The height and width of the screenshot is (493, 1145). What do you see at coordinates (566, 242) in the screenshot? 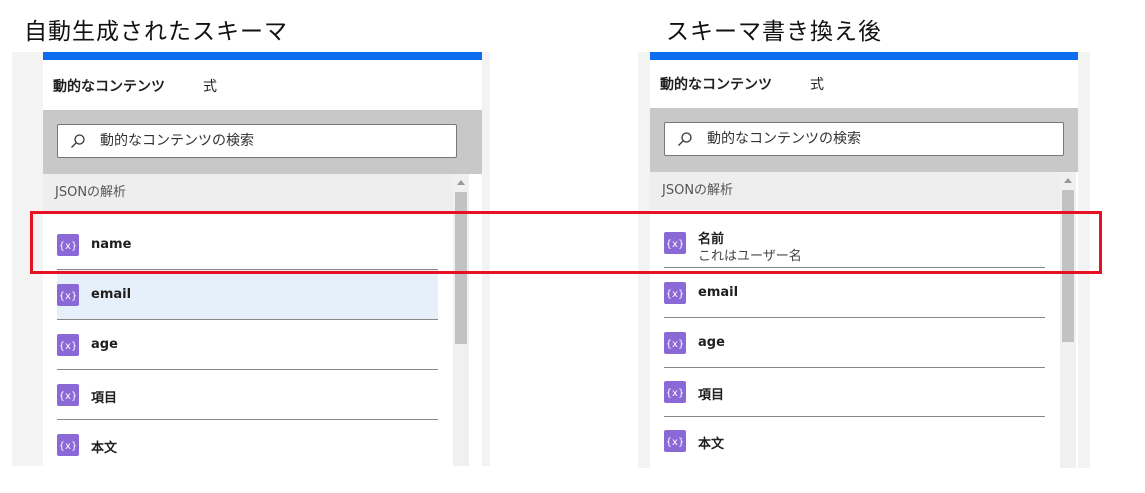
I see `comparison-highlight-box` at bounding box center [566, 242].